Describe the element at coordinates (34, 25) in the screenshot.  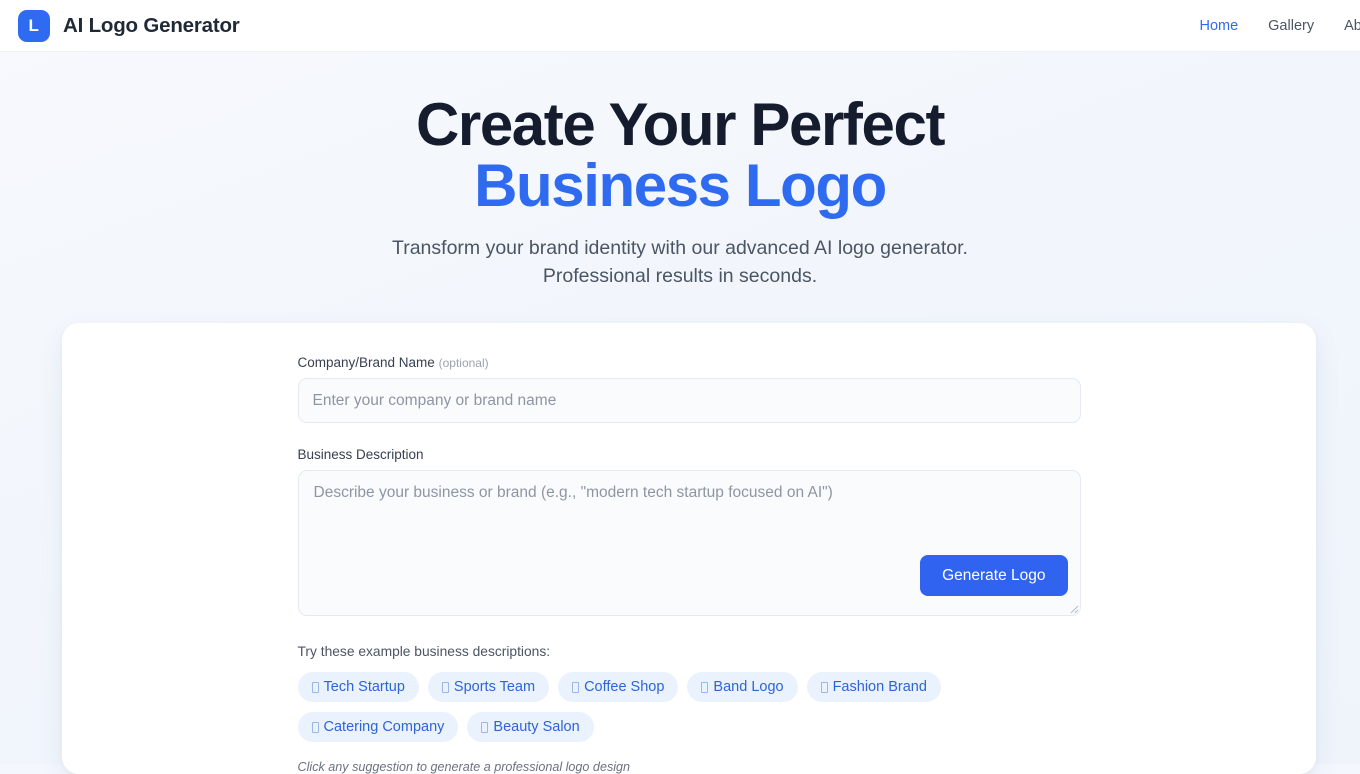
I see `app-logo-icon: L` at that location.